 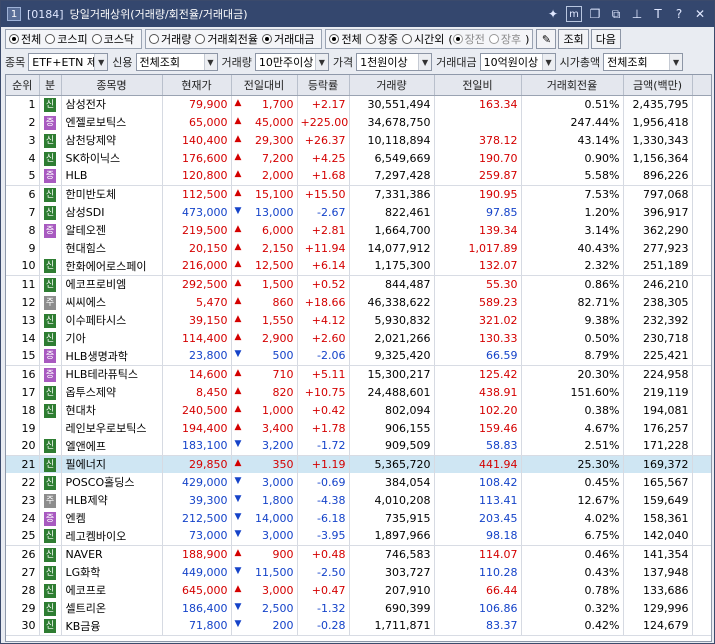 What do you see at coordinates (68, 62) in the screenshot?
I see `item-select: ETF+ETN 제 ▼` at bounding box center [68, 62].